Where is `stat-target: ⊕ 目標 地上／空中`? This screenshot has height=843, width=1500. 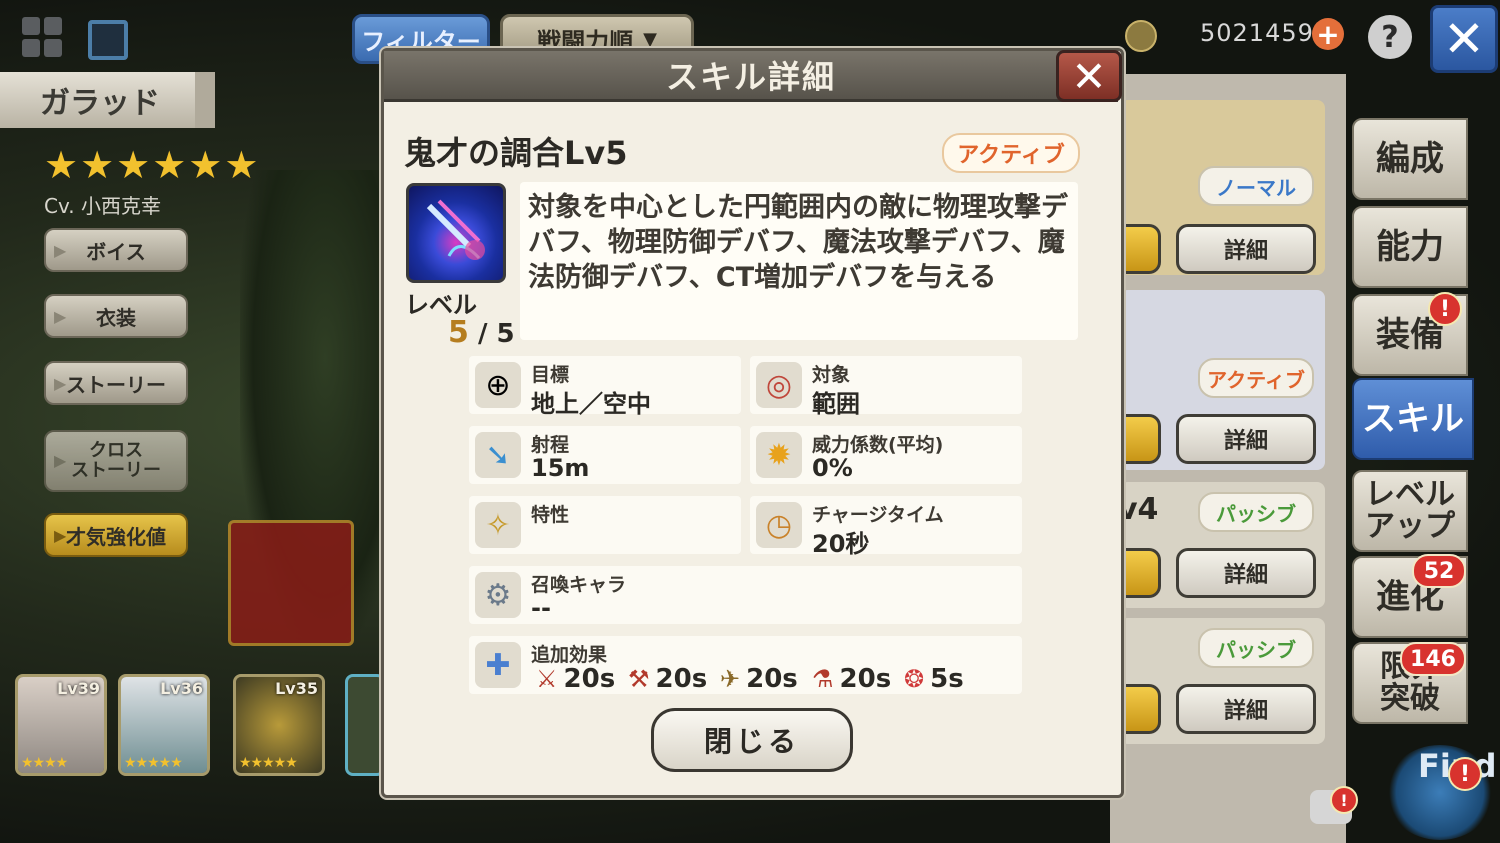
stat-target: ⊕ 目標 地上／空中 is located at coordinates (605, 387).